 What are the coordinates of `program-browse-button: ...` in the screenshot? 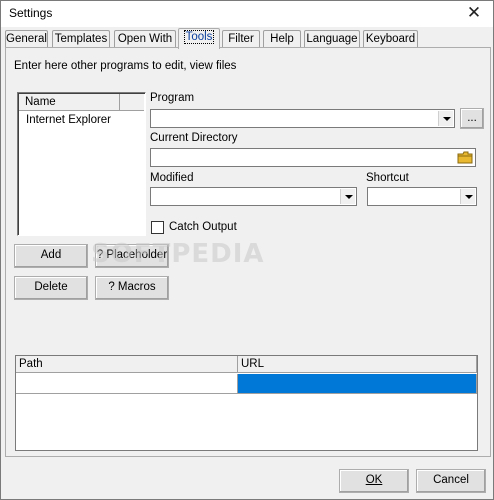 It's located at (472, 118).